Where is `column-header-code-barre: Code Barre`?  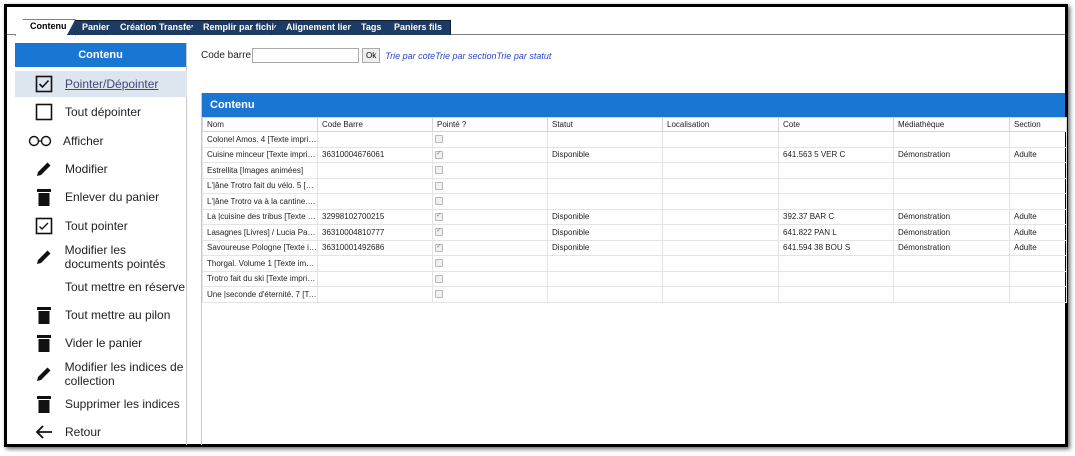
column-header-code-barre: Code Barre is located at coordinates (375, 124).